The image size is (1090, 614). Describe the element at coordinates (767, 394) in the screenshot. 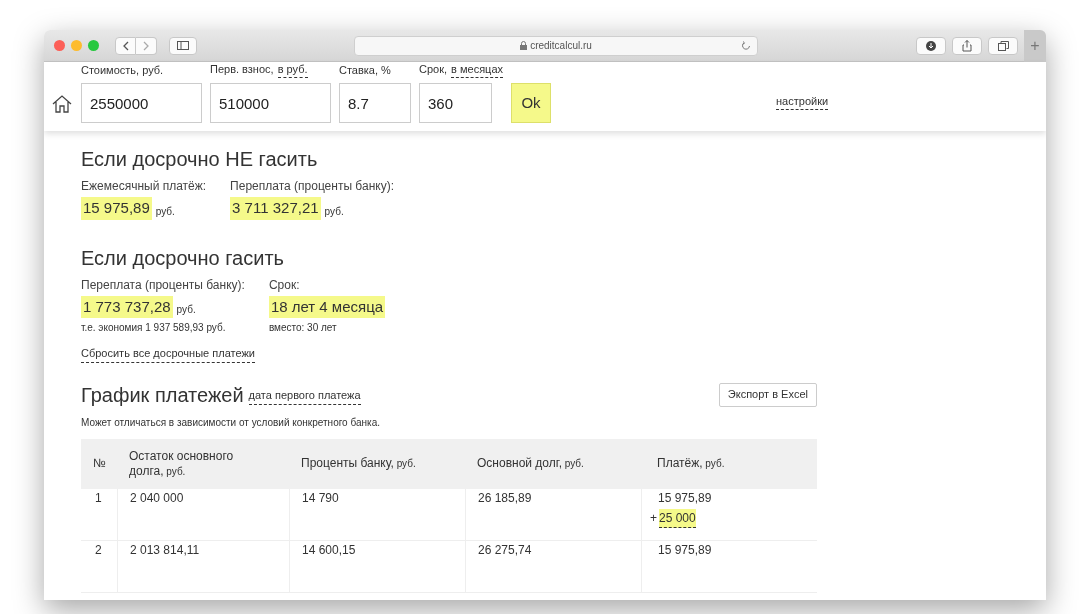

I see `export-button: Экспорт в Excel` at that location.